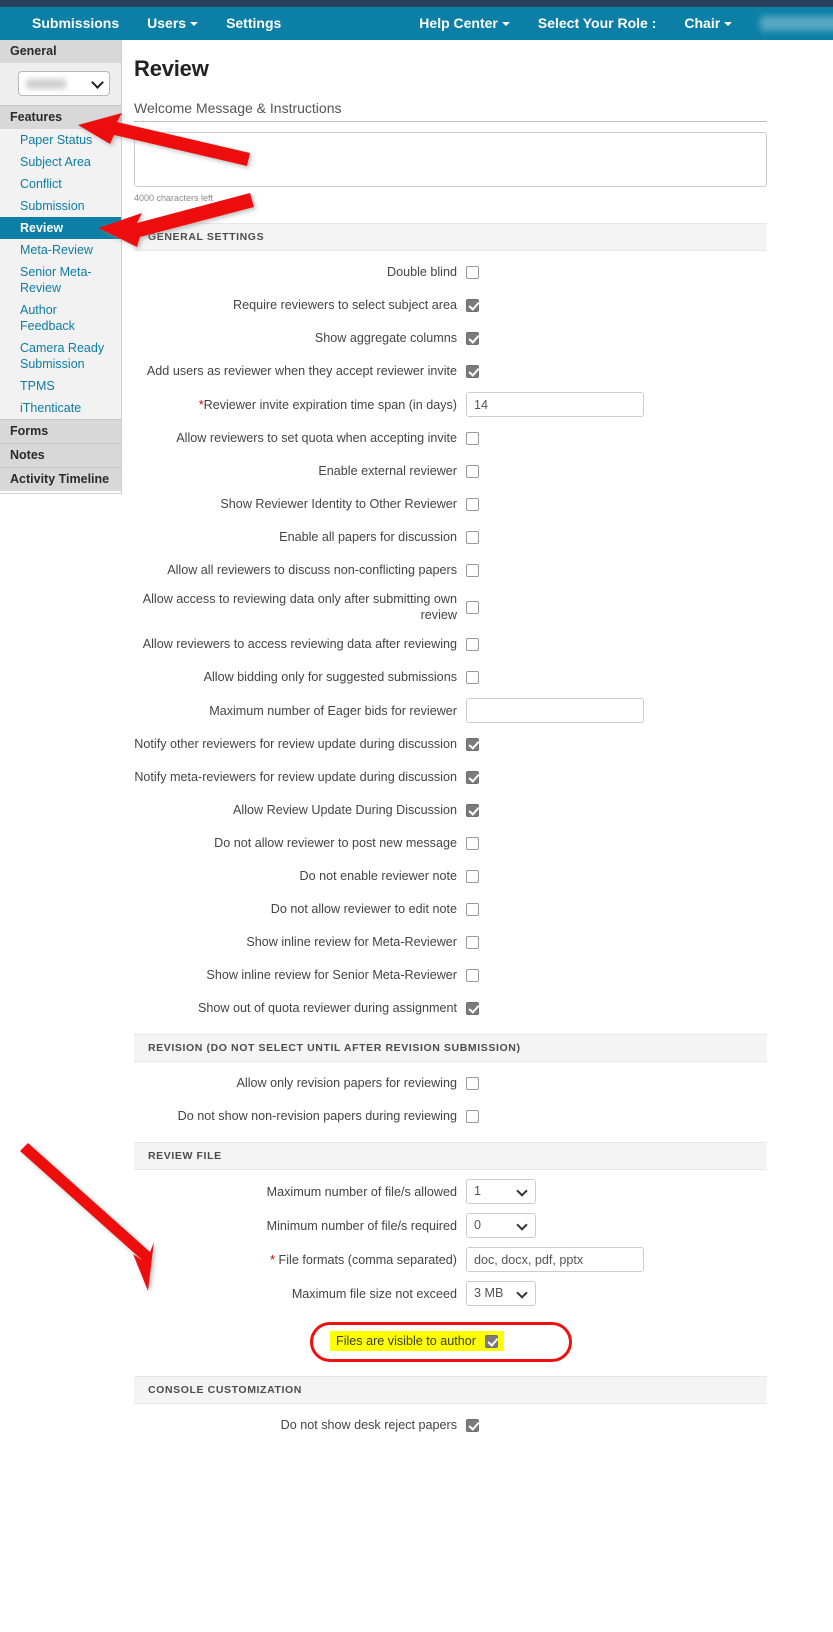 This screenshot has height=1632, width=833. What do you see at coordinates (345, 305) in the screenshot?
I see `setting-label: Require reviewers to select subject area` at bounding box center [345, 305].